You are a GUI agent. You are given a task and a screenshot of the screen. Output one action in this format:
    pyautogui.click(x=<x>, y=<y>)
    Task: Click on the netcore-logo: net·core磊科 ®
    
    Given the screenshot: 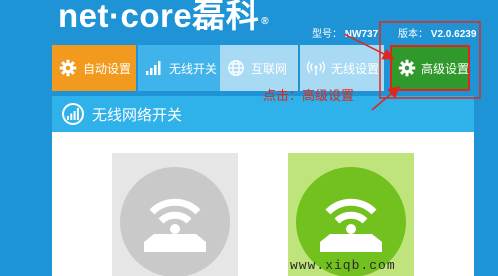 What is the action you would take?
    pyautogui.click(x=163, y=18)
    